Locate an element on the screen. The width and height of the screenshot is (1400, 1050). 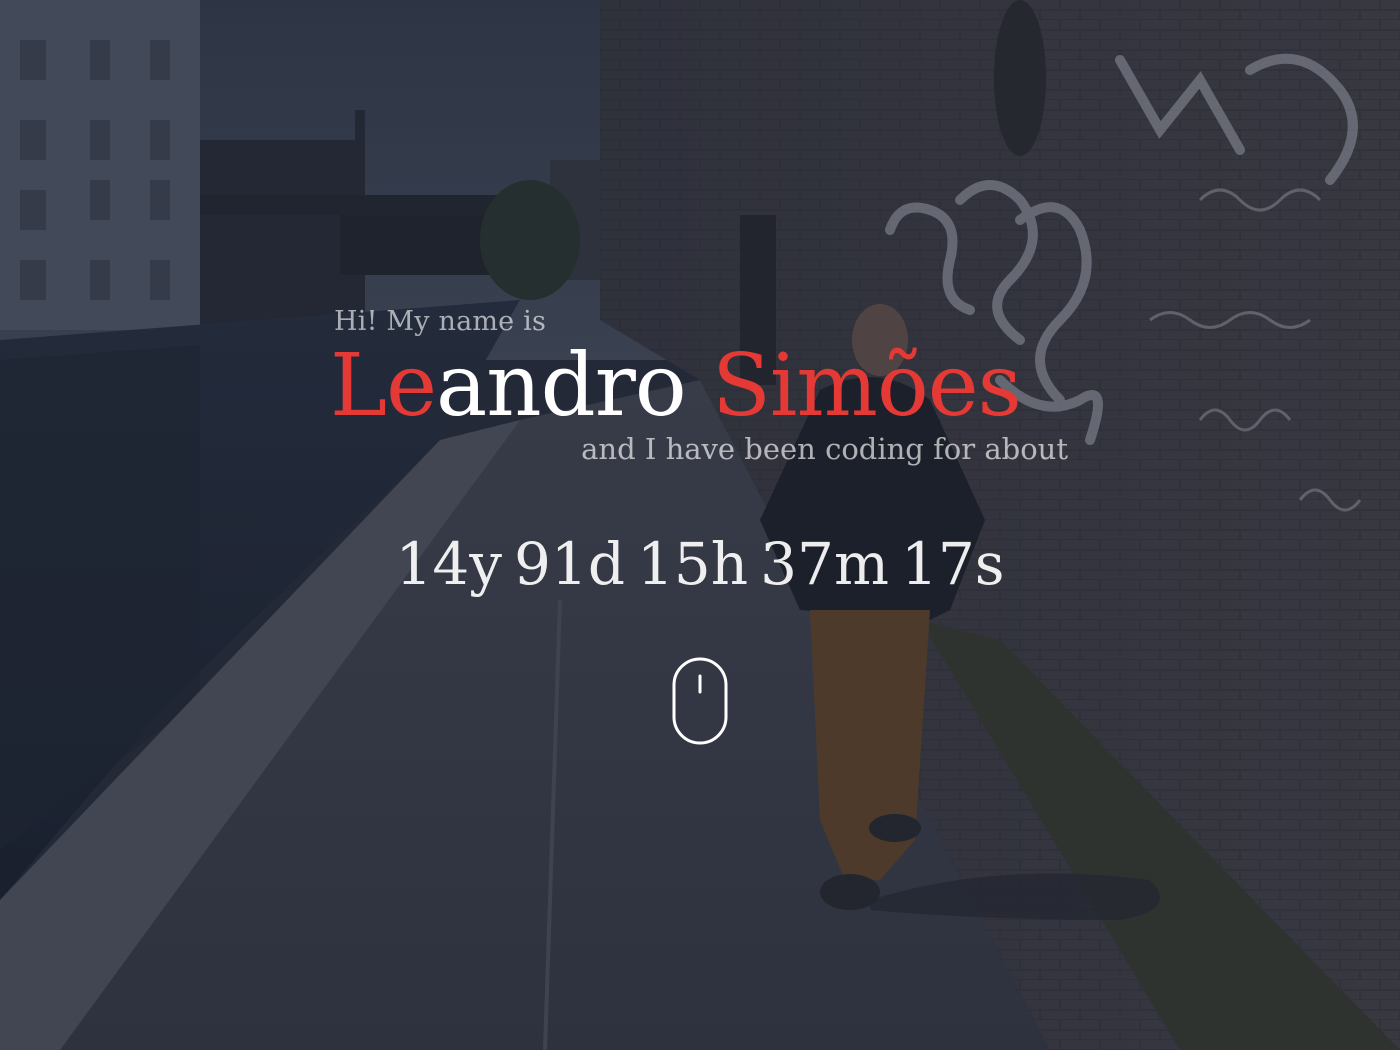
name-part-andro: andro is located at coordinates (561, 386).